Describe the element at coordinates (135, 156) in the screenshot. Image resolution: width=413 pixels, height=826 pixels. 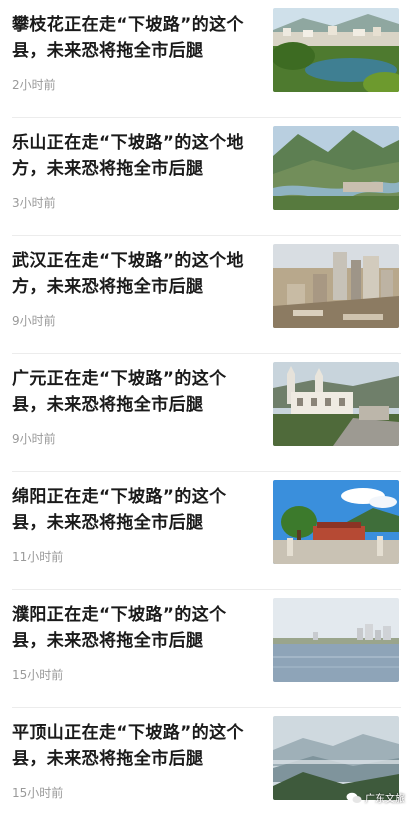
I see `news-title: 乐山正在走“下坡路”的这个地方，未来恐将拖全市后腿` at that location.